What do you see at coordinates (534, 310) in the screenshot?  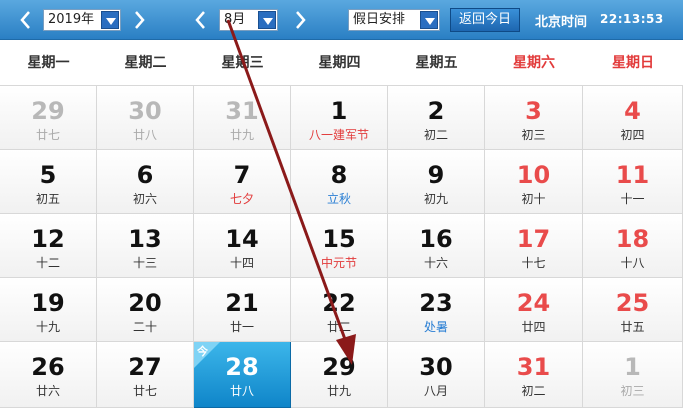 I see `day-cell: 24 廿四` at bounding box center [534, 310].